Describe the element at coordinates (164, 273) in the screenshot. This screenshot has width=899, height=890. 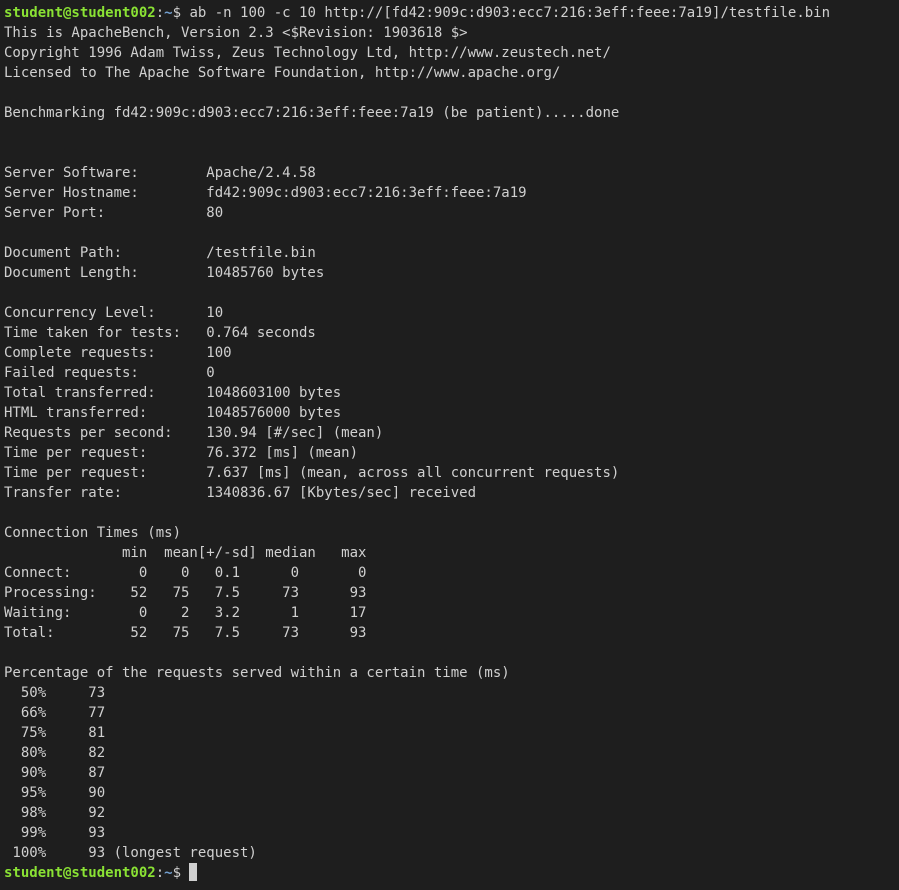
I see `output-line: Document Length: 10485760 bytes` at that location.